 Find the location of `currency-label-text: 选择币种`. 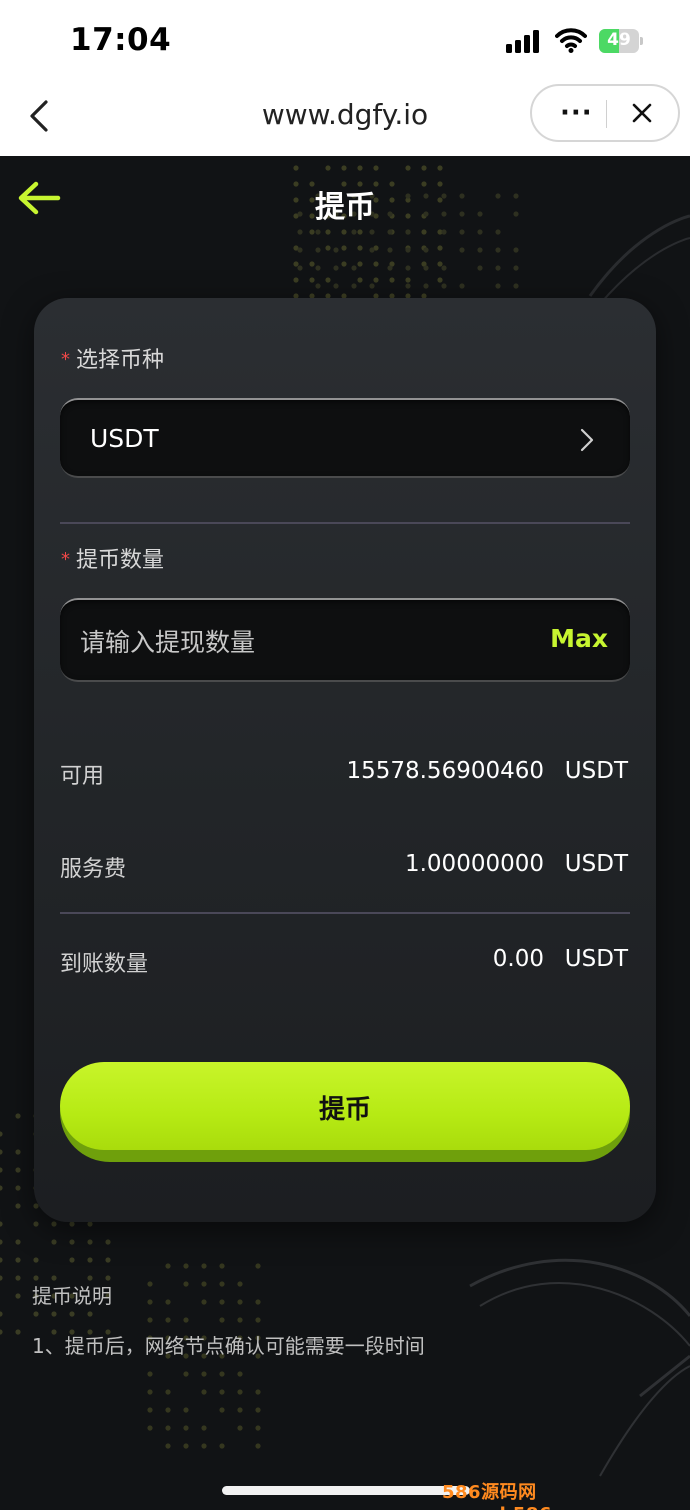

currency-label-text: 选择币种 is located at coordinates (120, 360).